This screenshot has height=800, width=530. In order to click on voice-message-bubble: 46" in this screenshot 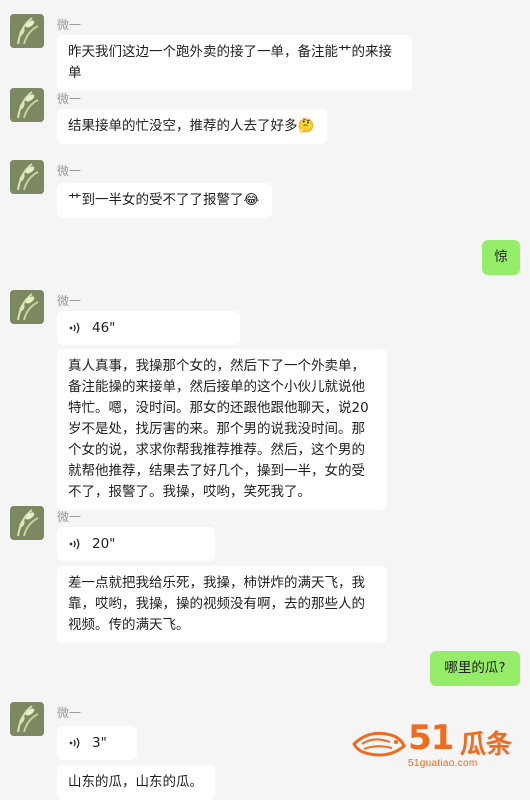, I will do `click(148, 328)`.